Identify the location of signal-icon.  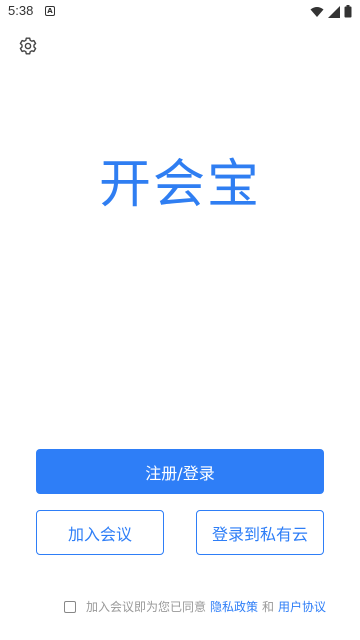
(334, 11).